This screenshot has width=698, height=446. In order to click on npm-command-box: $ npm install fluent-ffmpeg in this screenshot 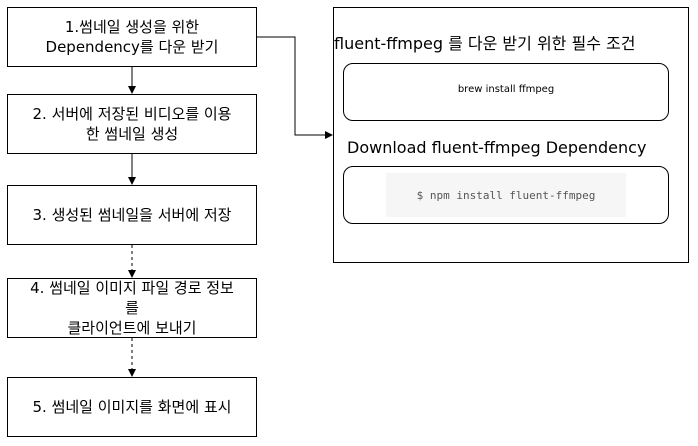, I will do `click(506, 195)`.